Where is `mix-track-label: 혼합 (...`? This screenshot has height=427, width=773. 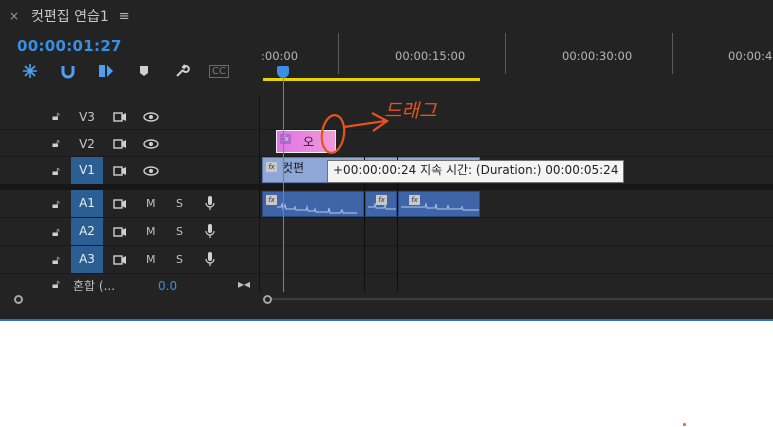 mix-track-label: 혼합 (... is located at coordinates (94, 286).